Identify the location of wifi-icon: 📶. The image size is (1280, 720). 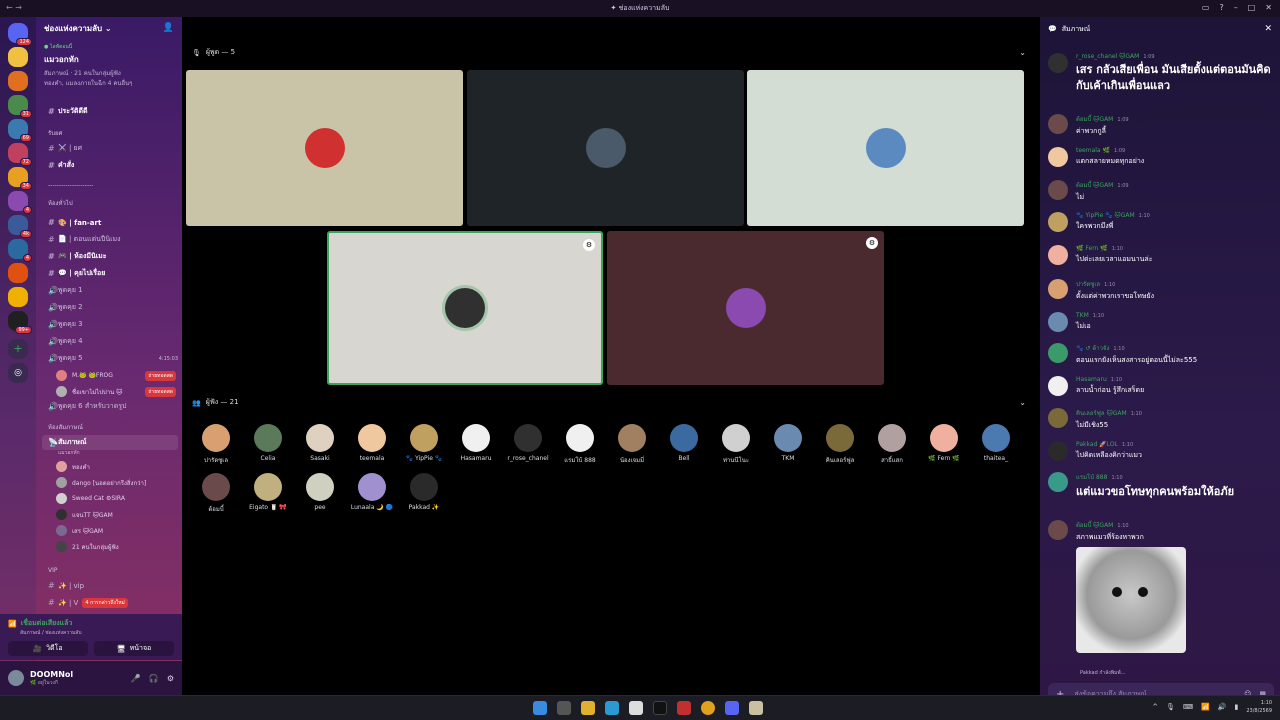
(1205, 707).